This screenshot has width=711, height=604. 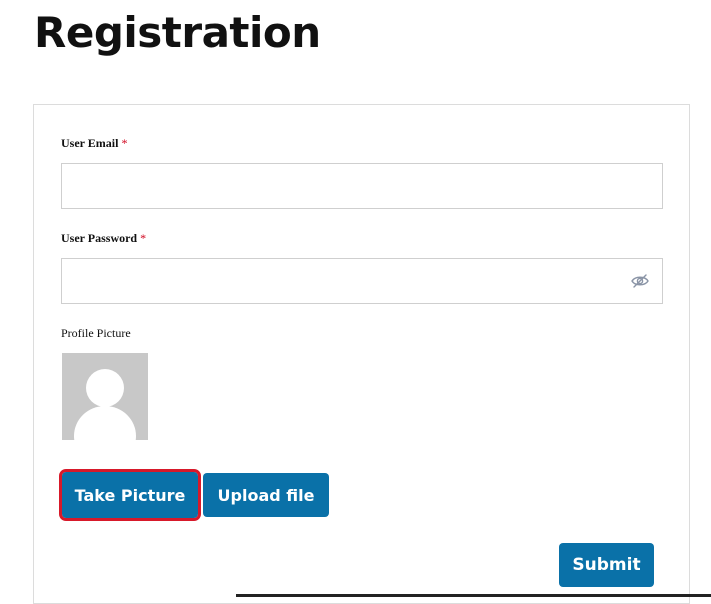 I want to click on eye-slash-icon, so click(x=640, y=281).